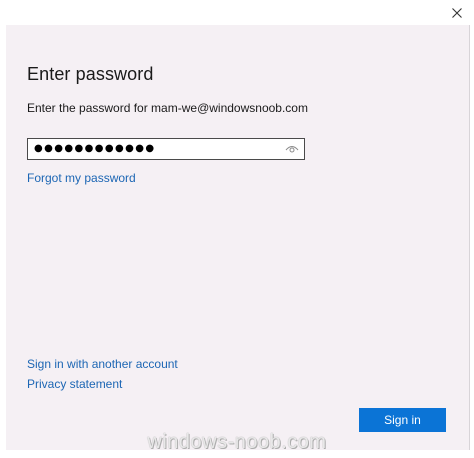 The height and width of the screenshot is (458, 474). I want to click on sign-in-button: Sign in, so click(402, 420).